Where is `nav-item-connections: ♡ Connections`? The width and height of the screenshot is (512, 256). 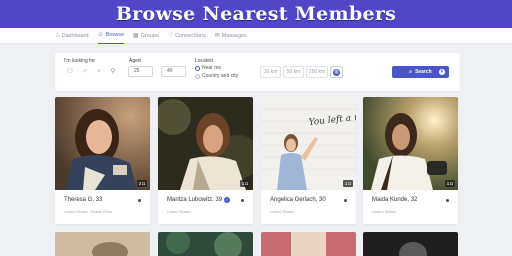 nav-item-connections: ♡ Connections is located at coordinates (187, 36).